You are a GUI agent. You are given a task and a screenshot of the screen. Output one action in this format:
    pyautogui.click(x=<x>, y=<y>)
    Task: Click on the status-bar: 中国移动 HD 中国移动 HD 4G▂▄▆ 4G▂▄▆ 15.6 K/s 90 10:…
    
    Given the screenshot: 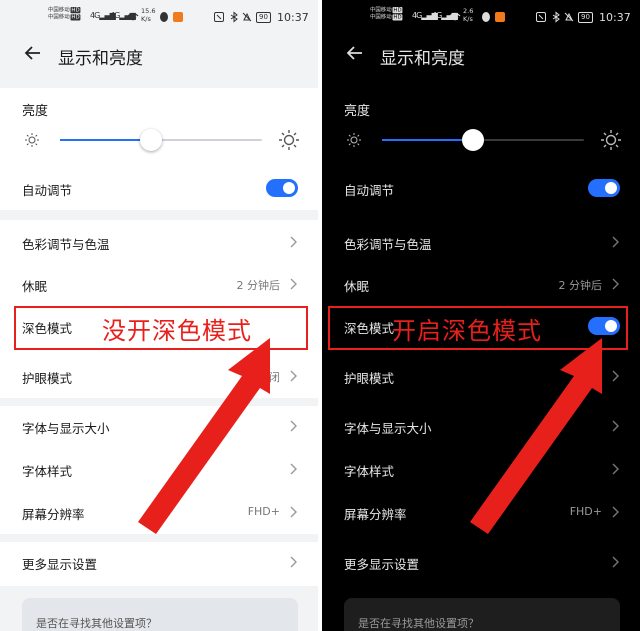 What is the action you would take?
    pyautogui.click(x=159, y=17)
    